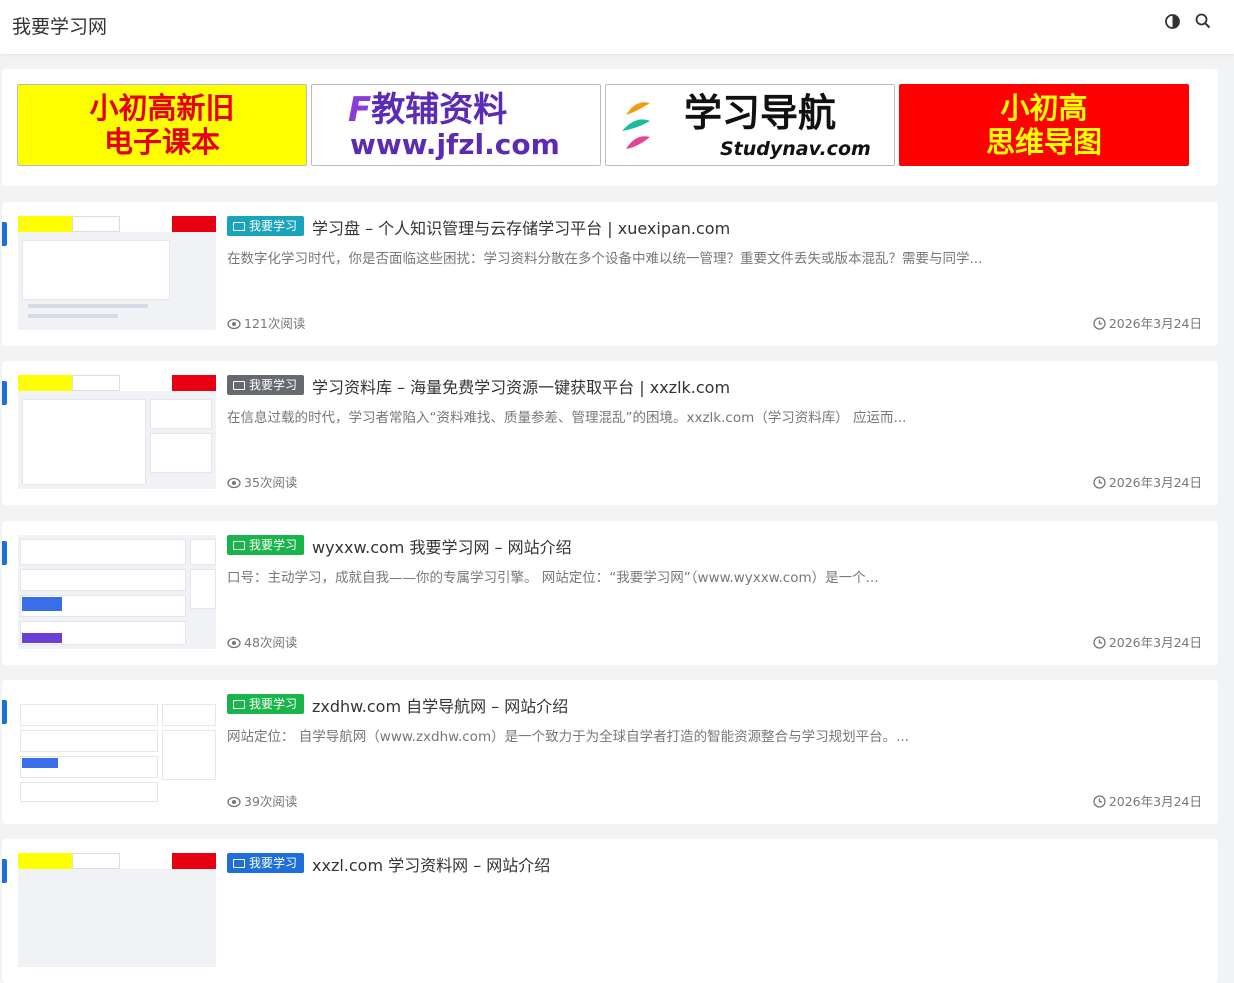 Image resolution: width=1234 pixels, height=983 pixels. Describe the element at coordinates (617, 27) in the screenshot. I see `top-bar: 我要学习网` at that location.